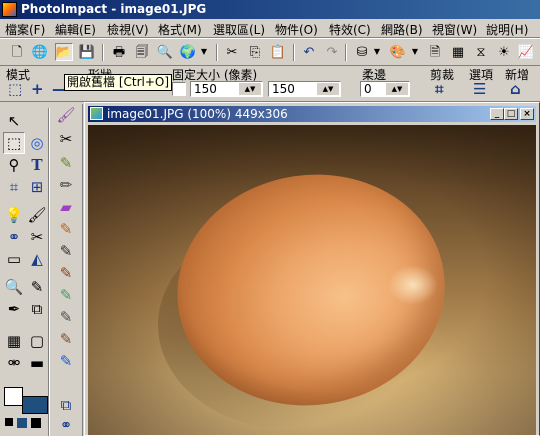 This screenshot has height=436, width=540. I want to click on width-spinner: 150 ▲▼, so click(226, 89).